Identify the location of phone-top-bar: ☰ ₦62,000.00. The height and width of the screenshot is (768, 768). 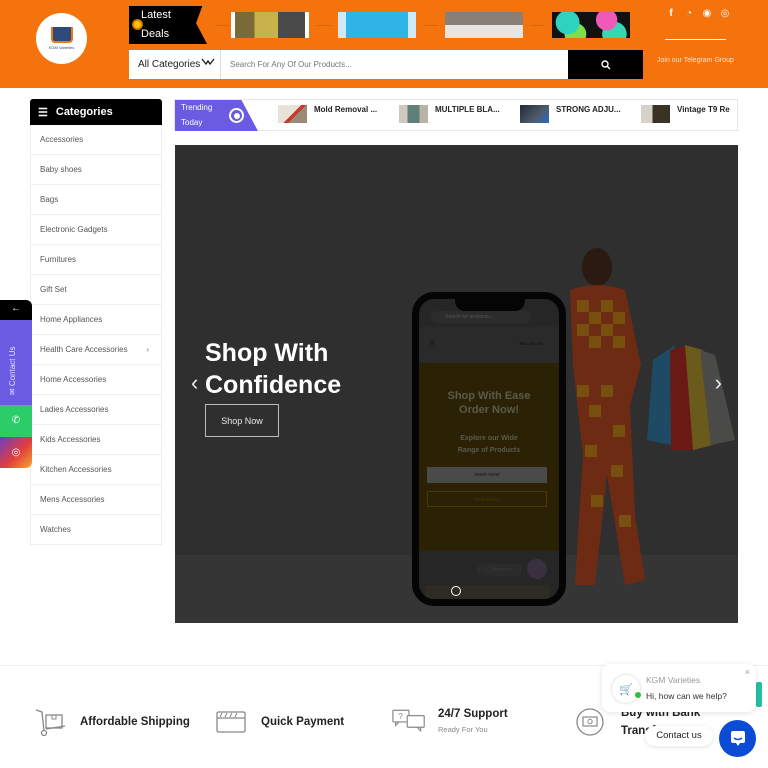
(489, 345).